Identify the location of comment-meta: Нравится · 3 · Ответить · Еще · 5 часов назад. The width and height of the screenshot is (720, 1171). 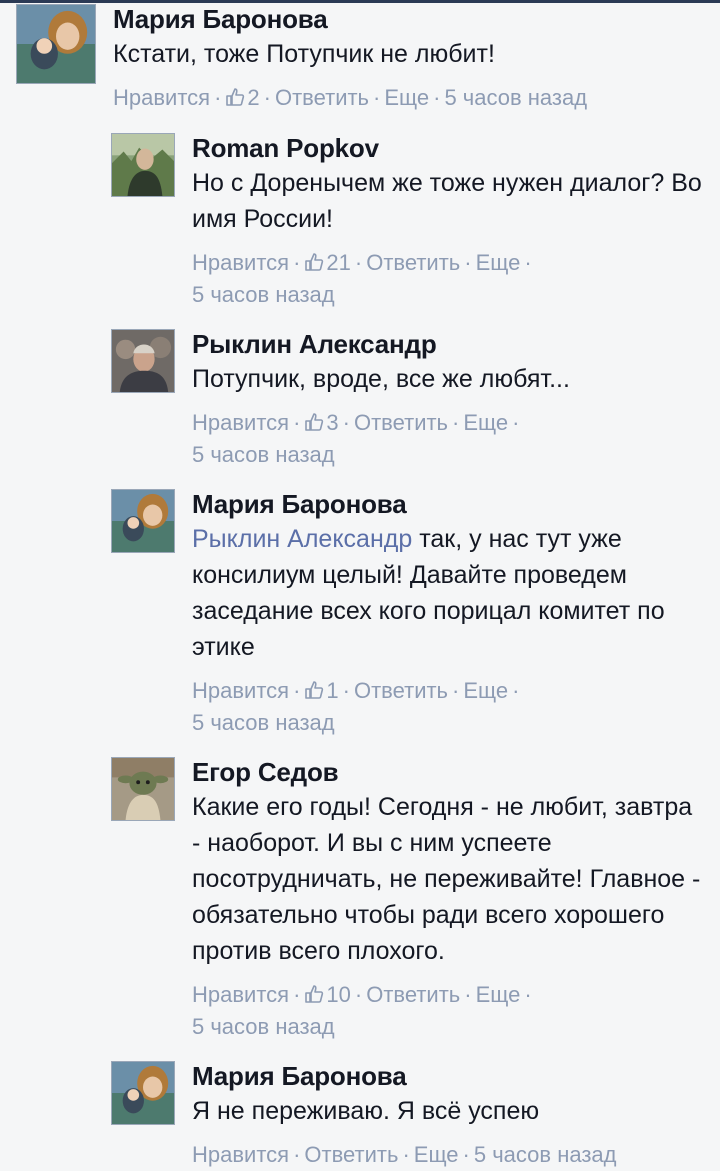
(356, 438).